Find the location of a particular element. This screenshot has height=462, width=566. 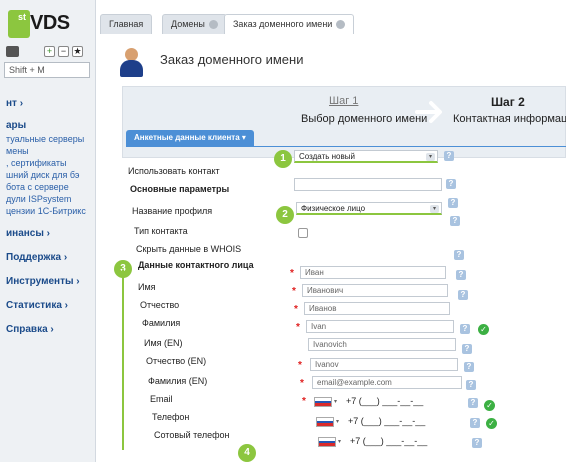

sidebar-item-ispsystem: дули ISPsystem is located at coordinates (38, 199).